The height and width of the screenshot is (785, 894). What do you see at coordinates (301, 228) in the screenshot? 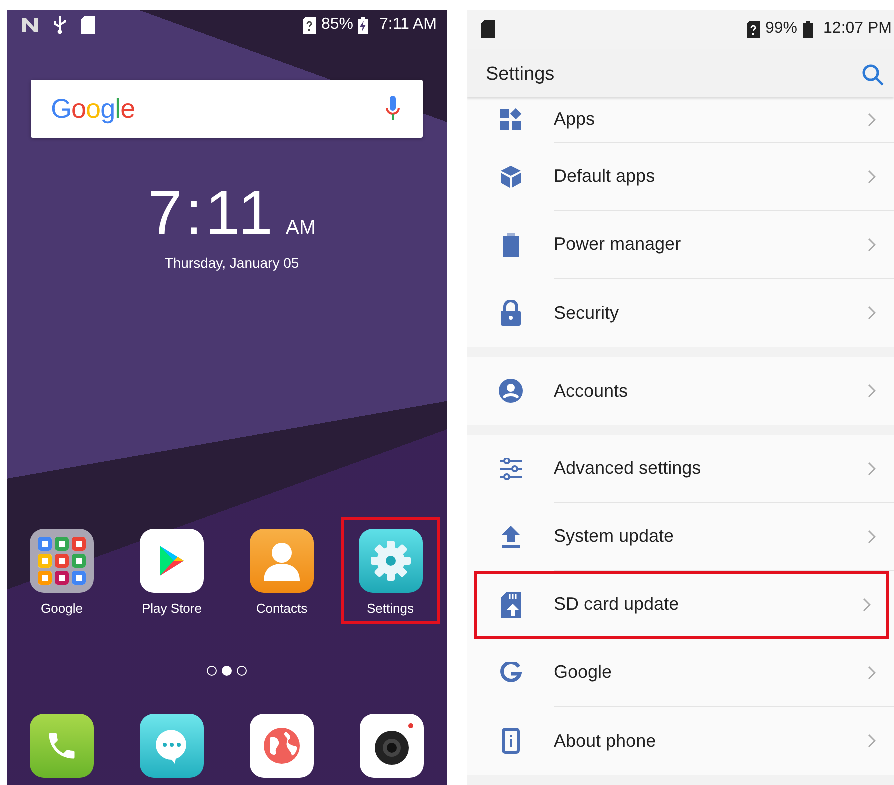
I see `clock-period: AM` at bounding box center [301, 228].